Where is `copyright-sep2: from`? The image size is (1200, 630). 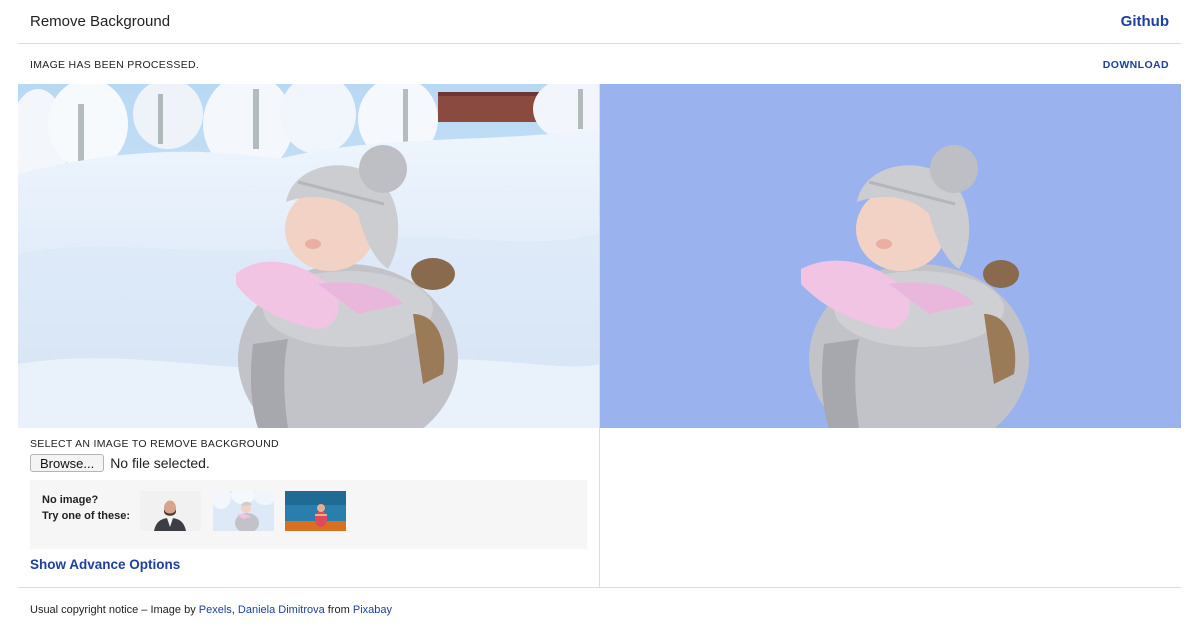
copyright-sep2: from is located at coordinates (338, 610).